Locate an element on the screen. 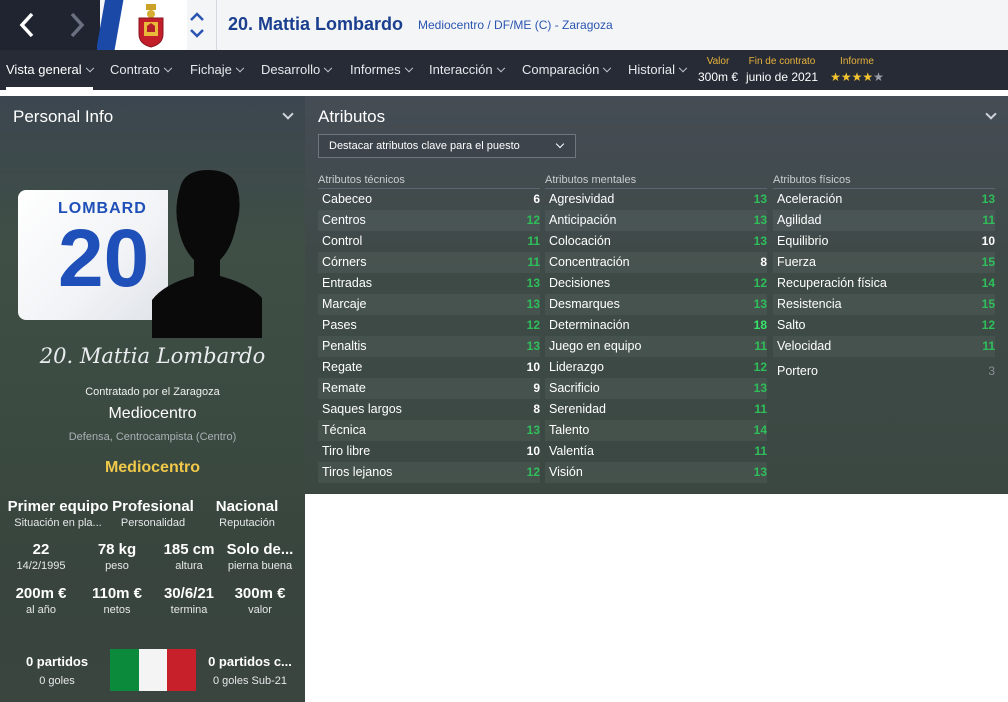  attribute-row-portero: Portero 3 is located at coordinates (884, 371).